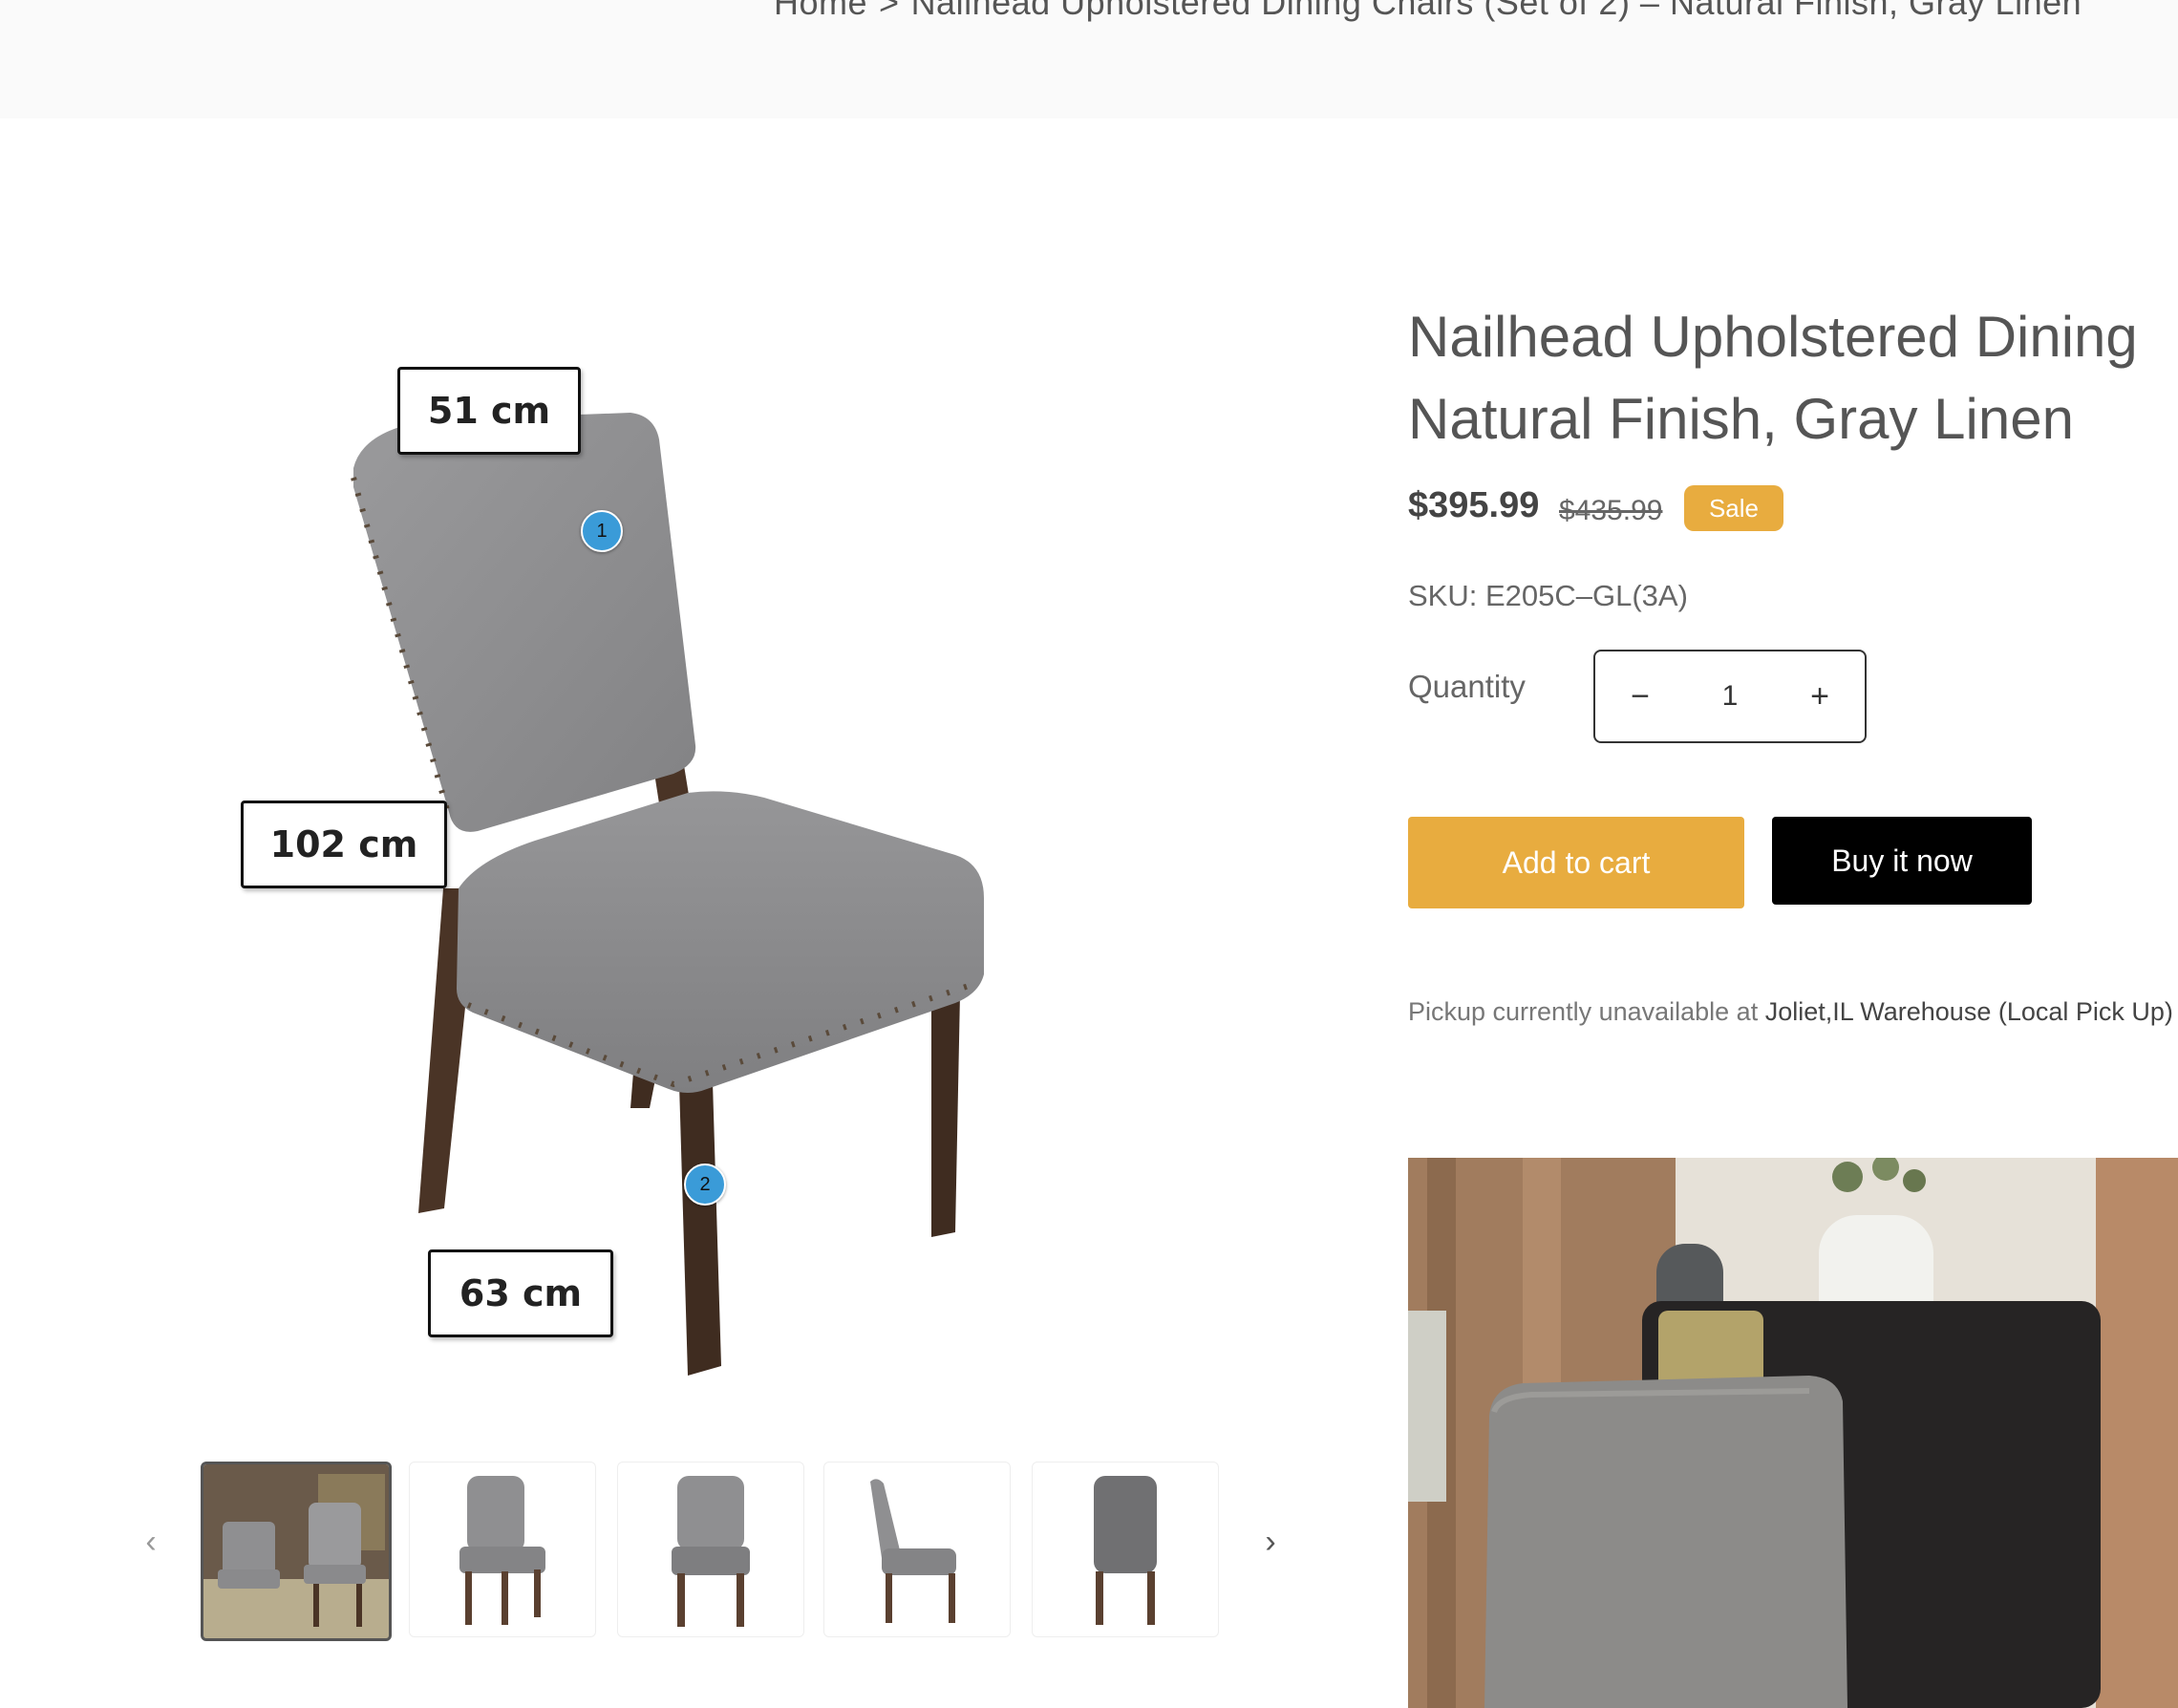 The width and height of the screenshot is (2178, 1708). I want to click on quantity-increase-button: +, so click(1820, 696).